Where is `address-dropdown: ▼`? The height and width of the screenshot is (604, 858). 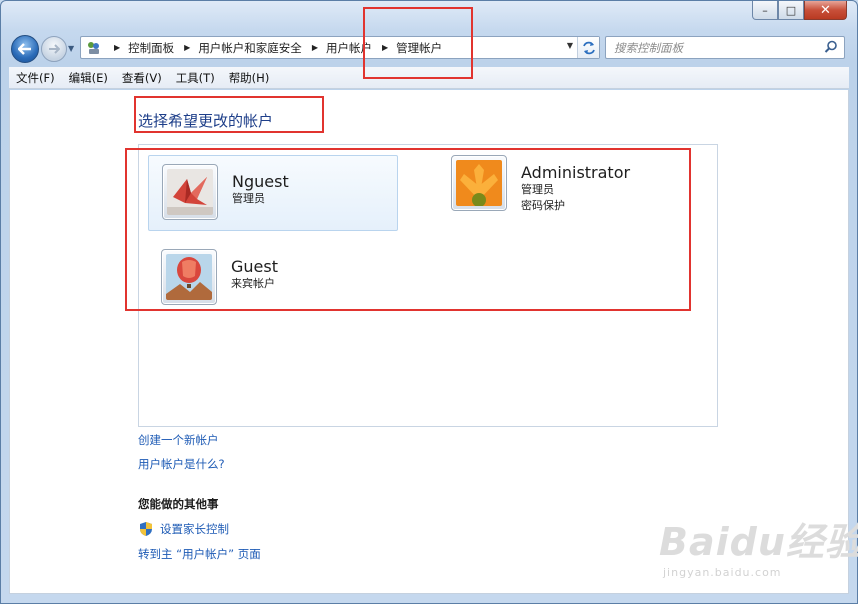 address-dropdown: ▼ is located at coordinates (570, 45).